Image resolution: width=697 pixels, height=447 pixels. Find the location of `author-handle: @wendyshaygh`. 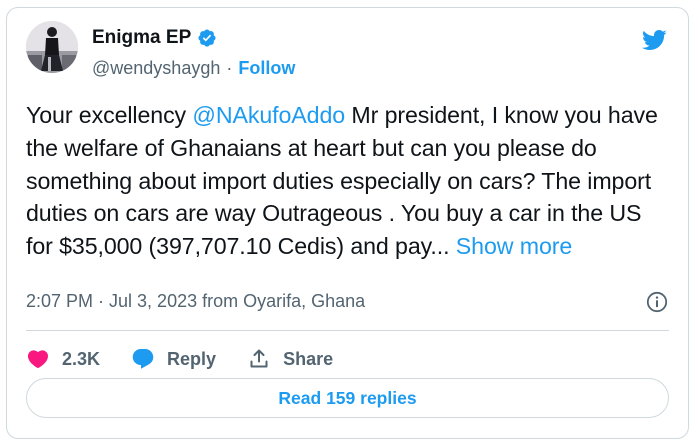

author-handle: @wendyshaygh is located at coordinates (156, 68).